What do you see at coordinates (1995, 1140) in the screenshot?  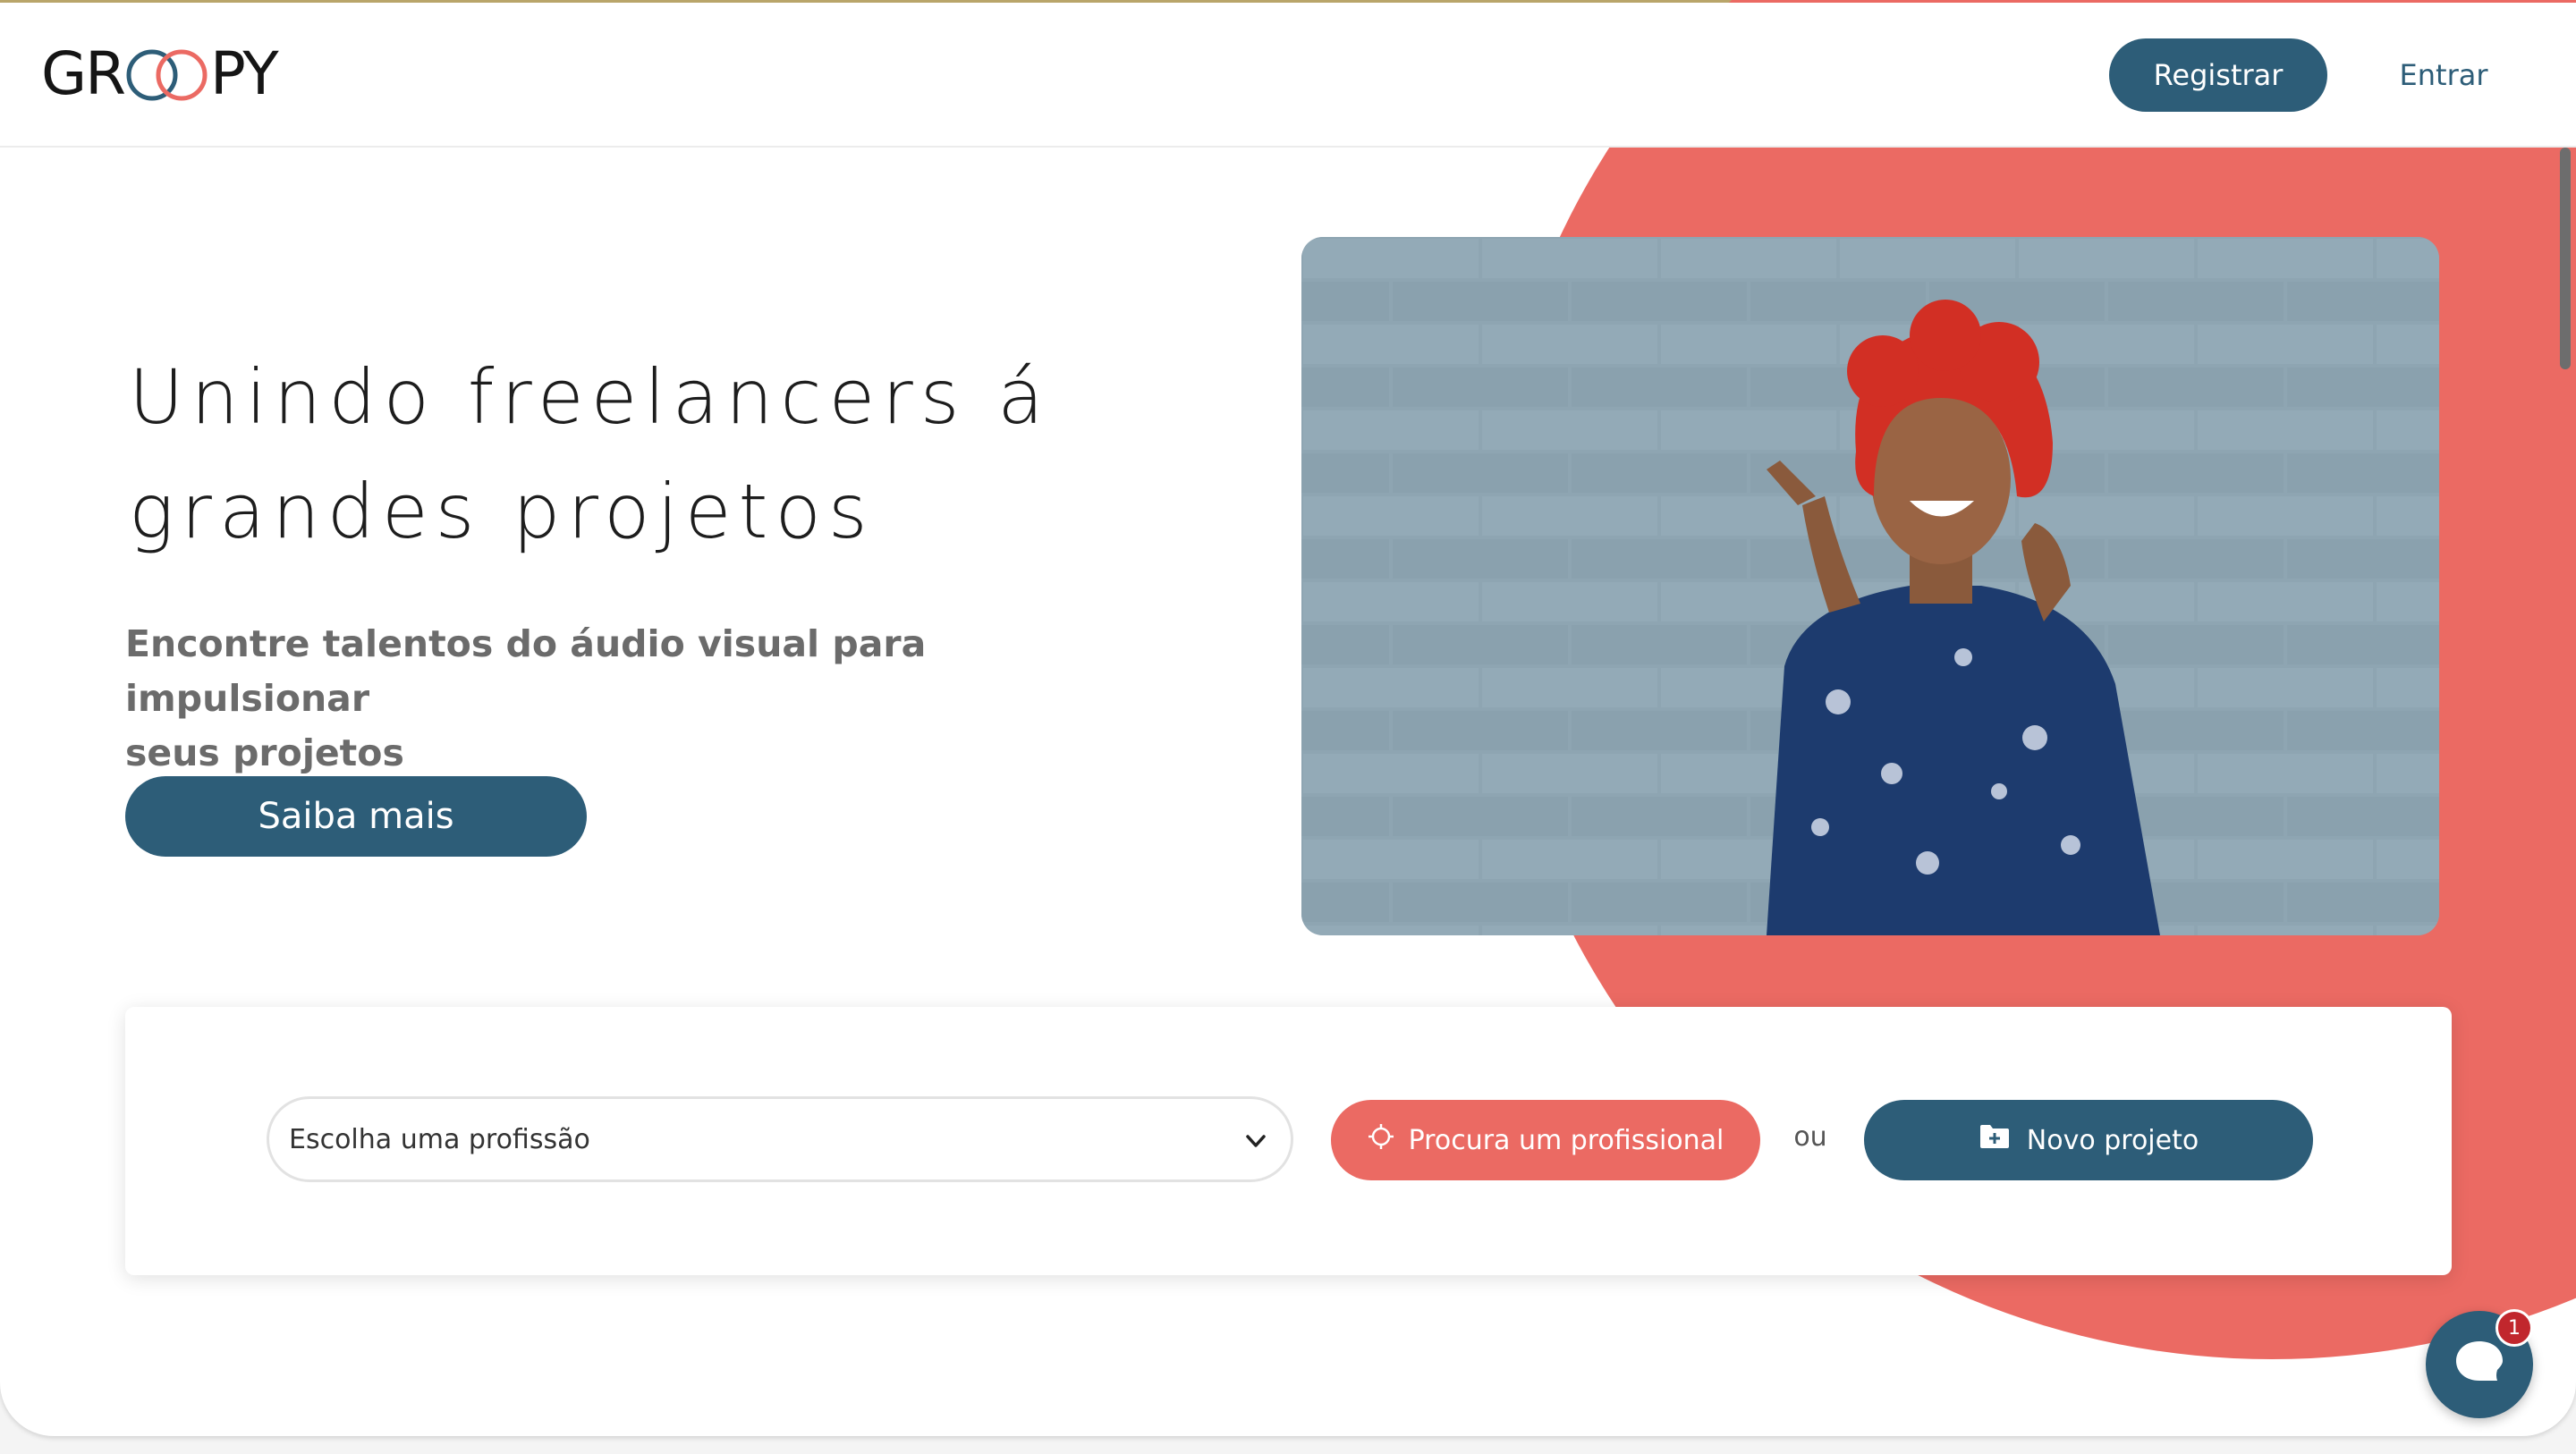 I see `folder-plus-icon` at bounding box center [1995, 1140].